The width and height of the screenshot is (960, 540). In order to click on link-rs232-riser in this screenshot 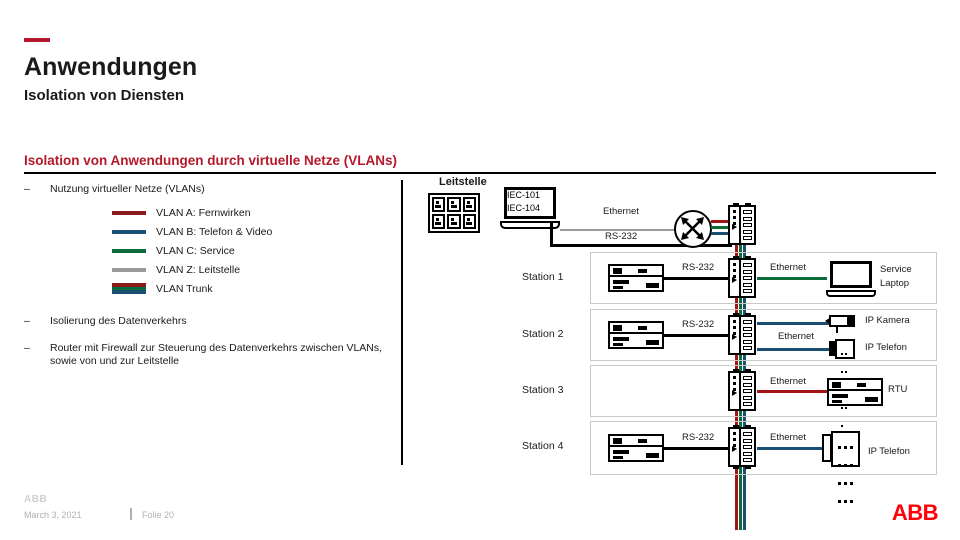, I will do `click(551, 234)`.